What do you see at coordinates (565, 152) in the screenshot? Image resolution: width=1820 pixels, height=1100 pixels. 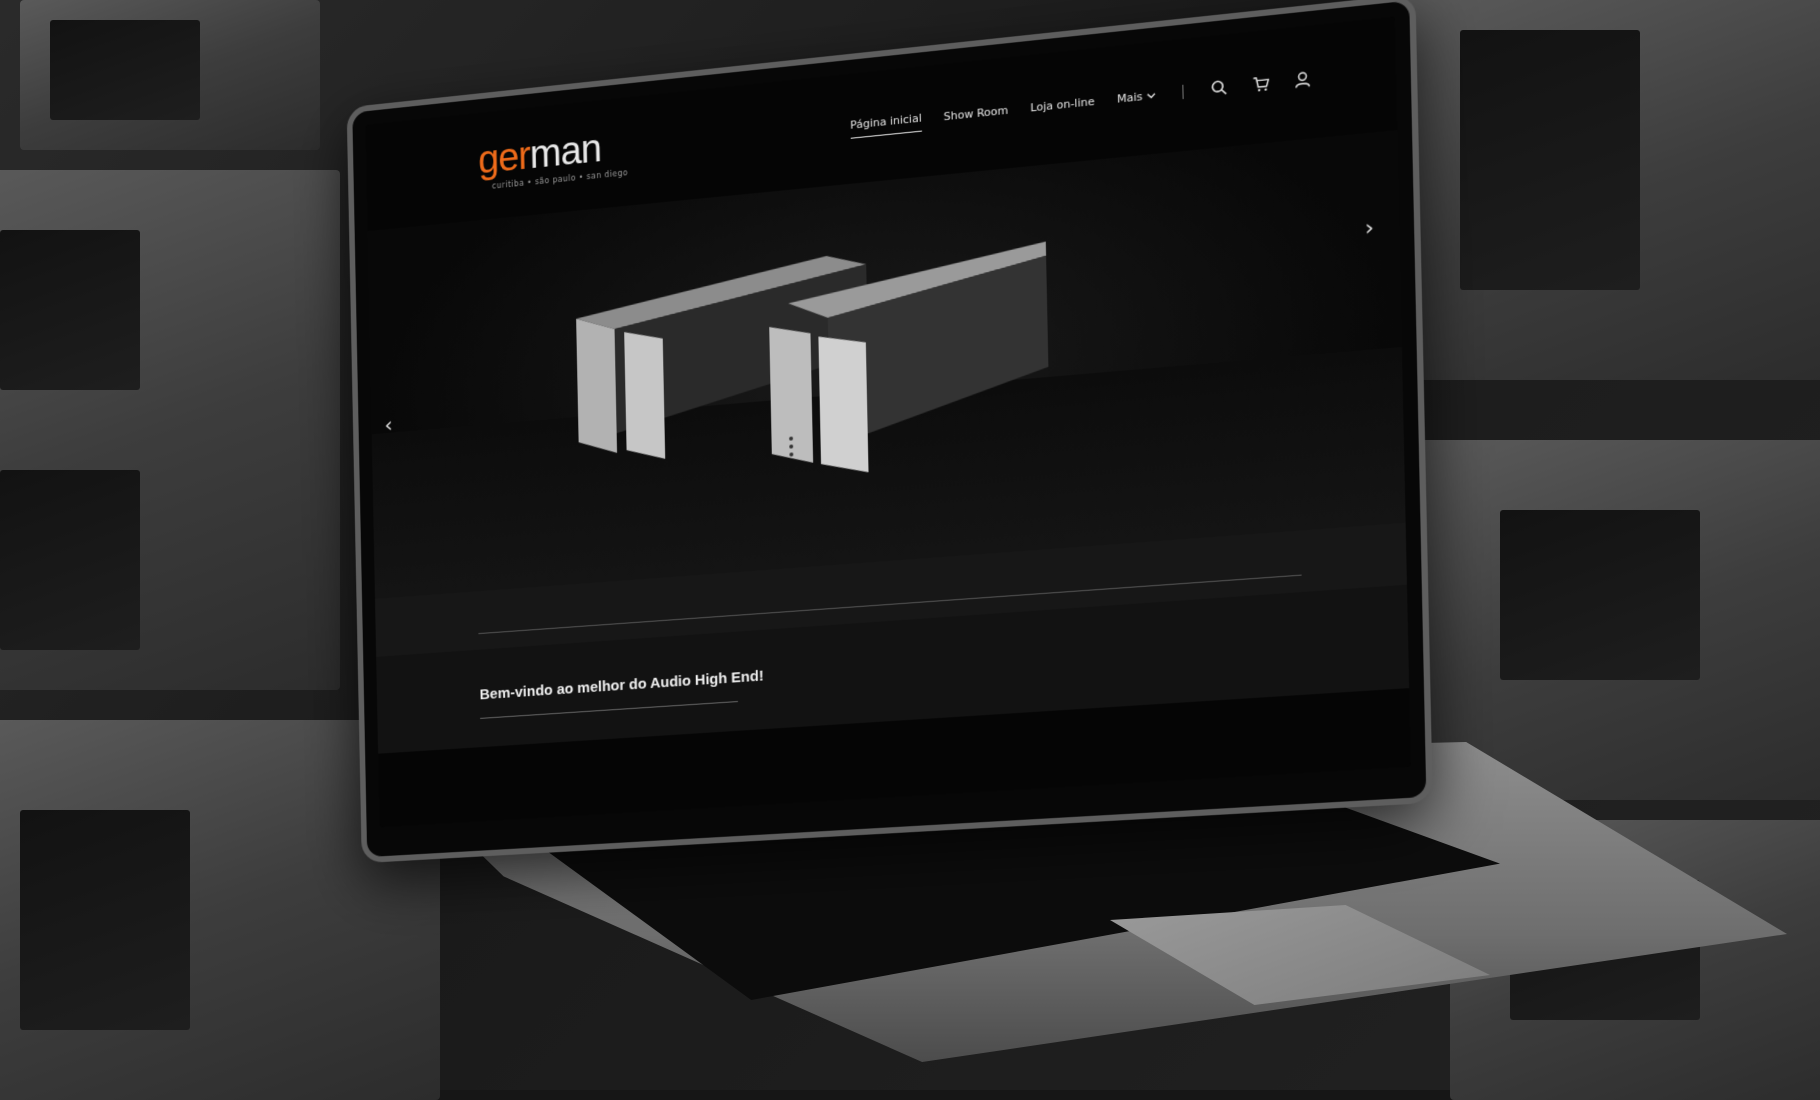 I see `logo-wordmark-end: man` at bounding box center [565, 152].